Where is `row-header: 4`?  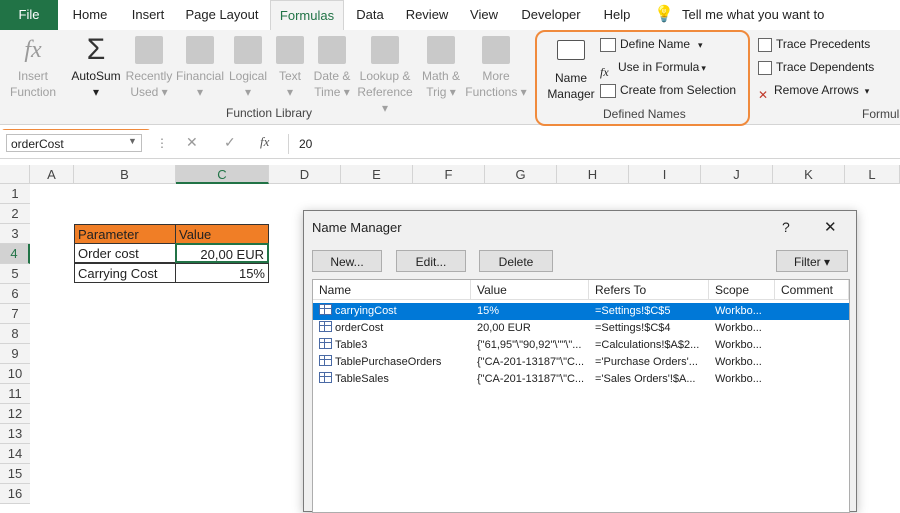 row-header: 4 is located at coordinates (15, 254).